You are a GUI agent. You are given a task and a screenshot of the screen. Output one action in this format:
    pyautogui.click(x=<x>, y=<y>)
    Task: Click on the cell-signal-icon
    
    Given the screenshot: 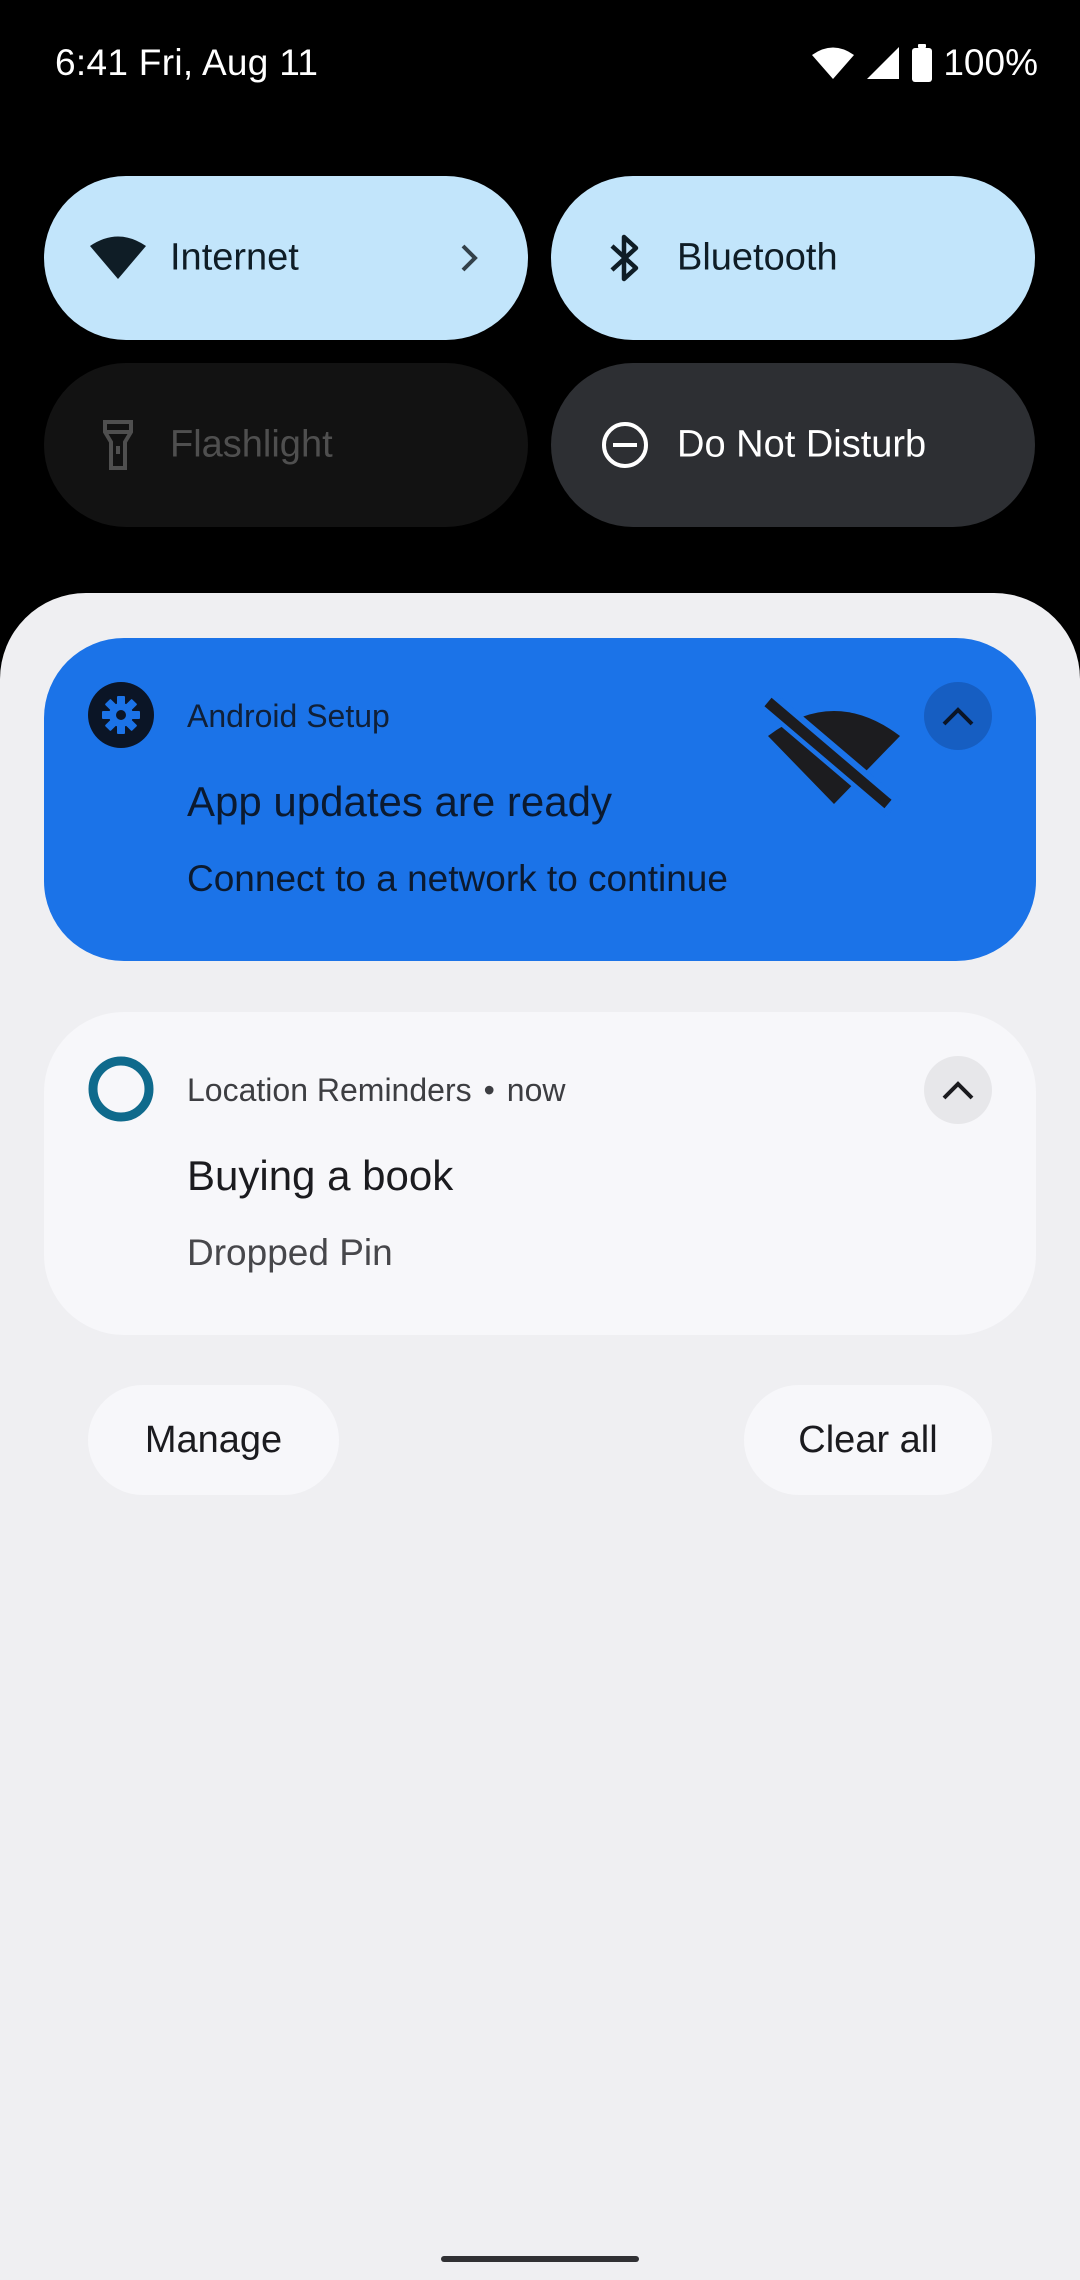 What is the action you would take?
    pyautogui.click(x=883, y=63)
    